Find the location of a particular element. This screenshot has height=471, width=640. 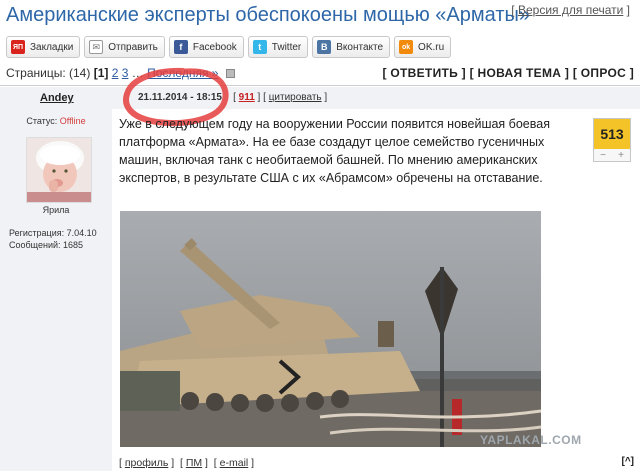

reply-button: [ ОТВЕТИТЬ ] is located at coordinates (424, 73).